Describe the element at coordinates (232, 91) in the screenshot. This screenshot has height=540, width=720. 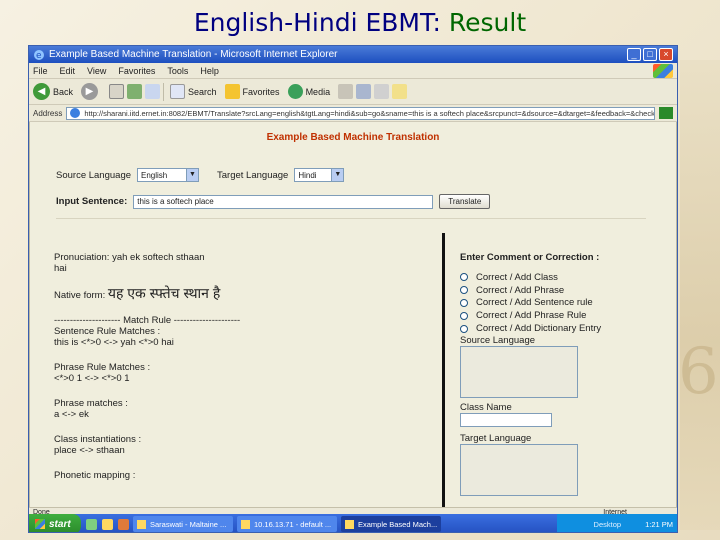
I see `favorites-star-icon` at that location.